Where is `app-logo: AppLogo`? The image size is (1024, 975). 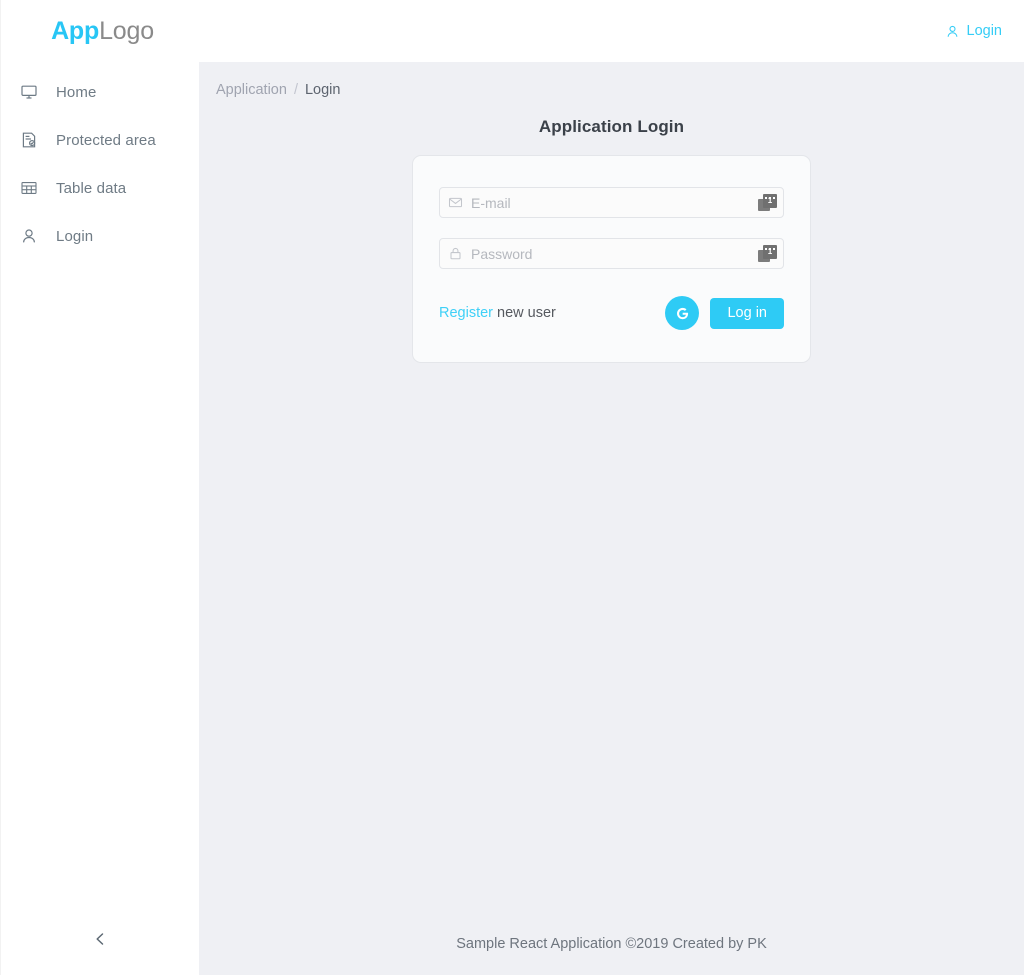
app-logo: AppLogo is located at coordinates (99, 31).